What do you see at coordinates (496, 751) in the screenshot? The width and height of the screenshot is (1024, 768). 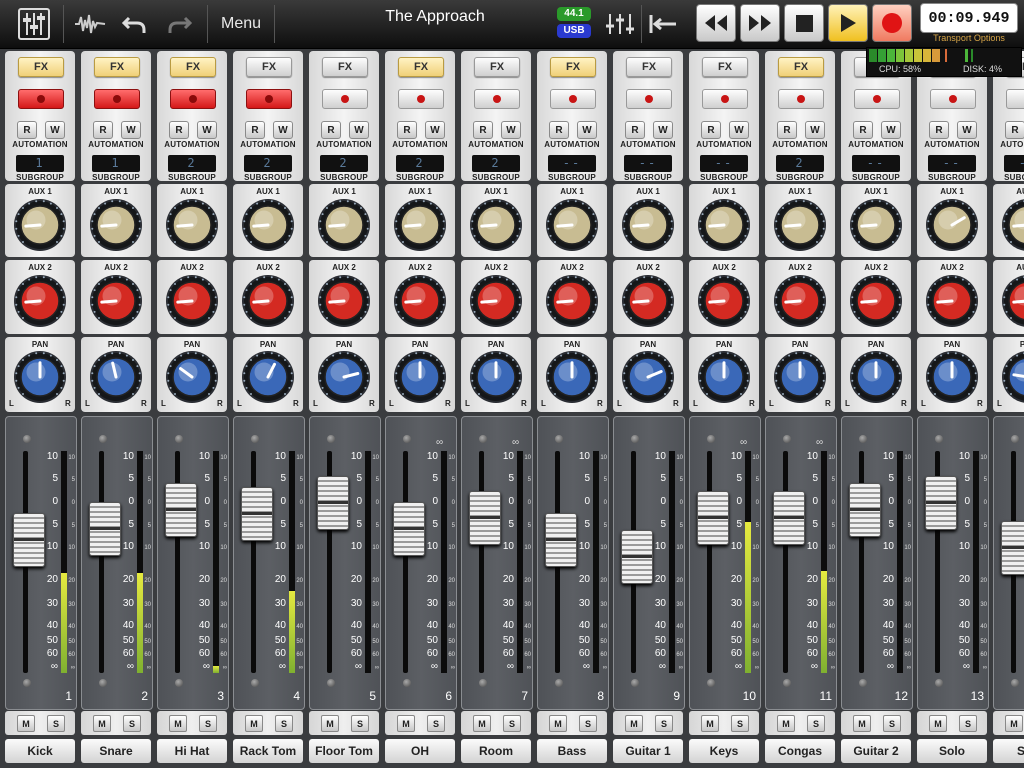 I see `channel-name: Room` at bounding box center [496, 751].